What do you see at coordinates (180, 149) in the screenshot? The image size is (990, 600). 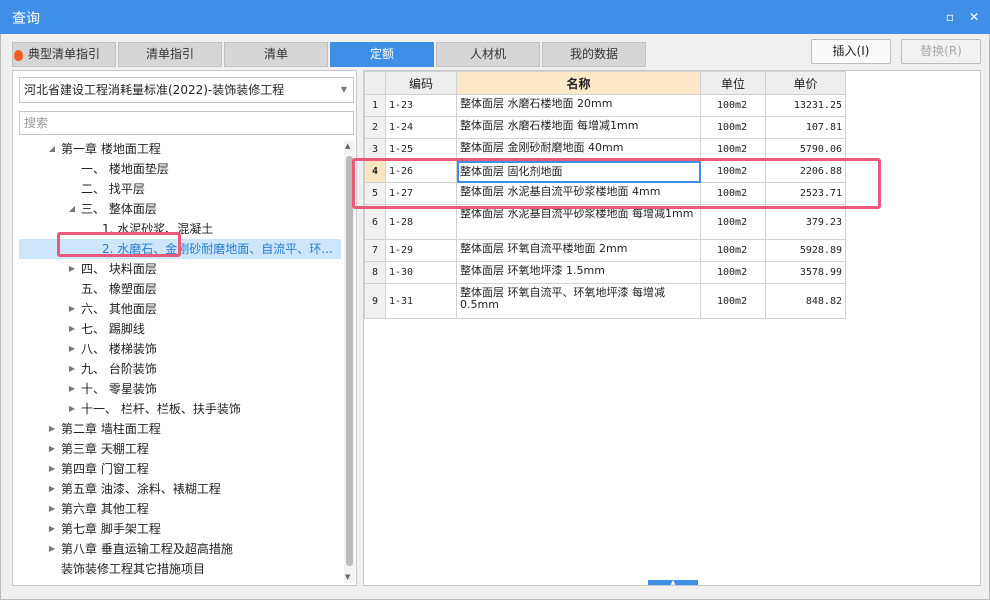 I see `tree-node: ◢ 第一章 楼地面工程` at bounding box center [180, 149].